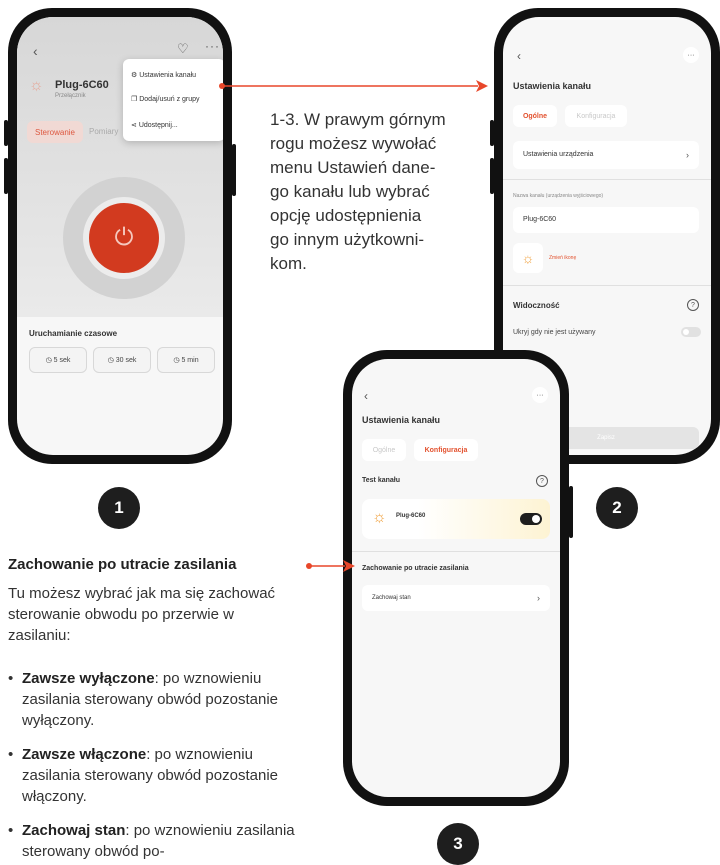 The image size is (720, 865). Describe the element at coordinates (482, 86) in the screenshot. I see `arrow-head` at that location.